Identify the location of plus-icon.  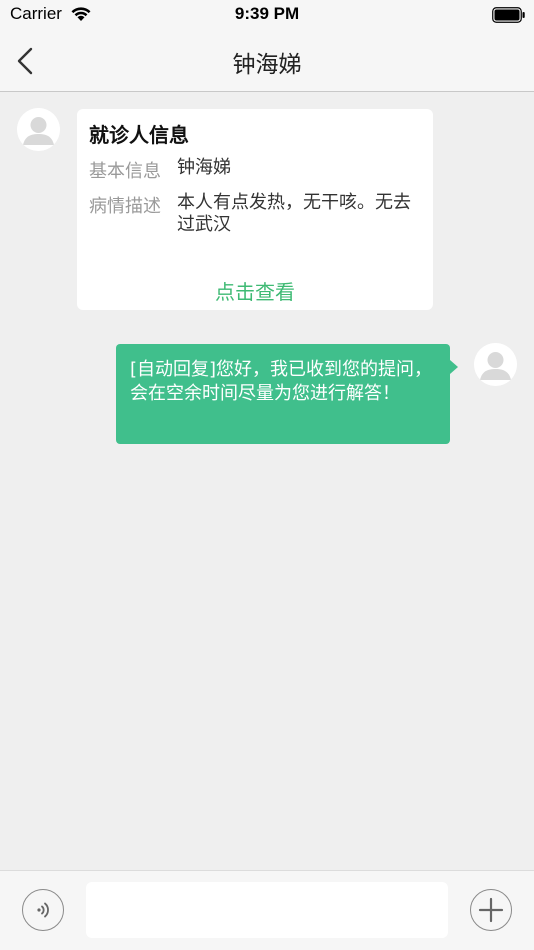
(491, 910).